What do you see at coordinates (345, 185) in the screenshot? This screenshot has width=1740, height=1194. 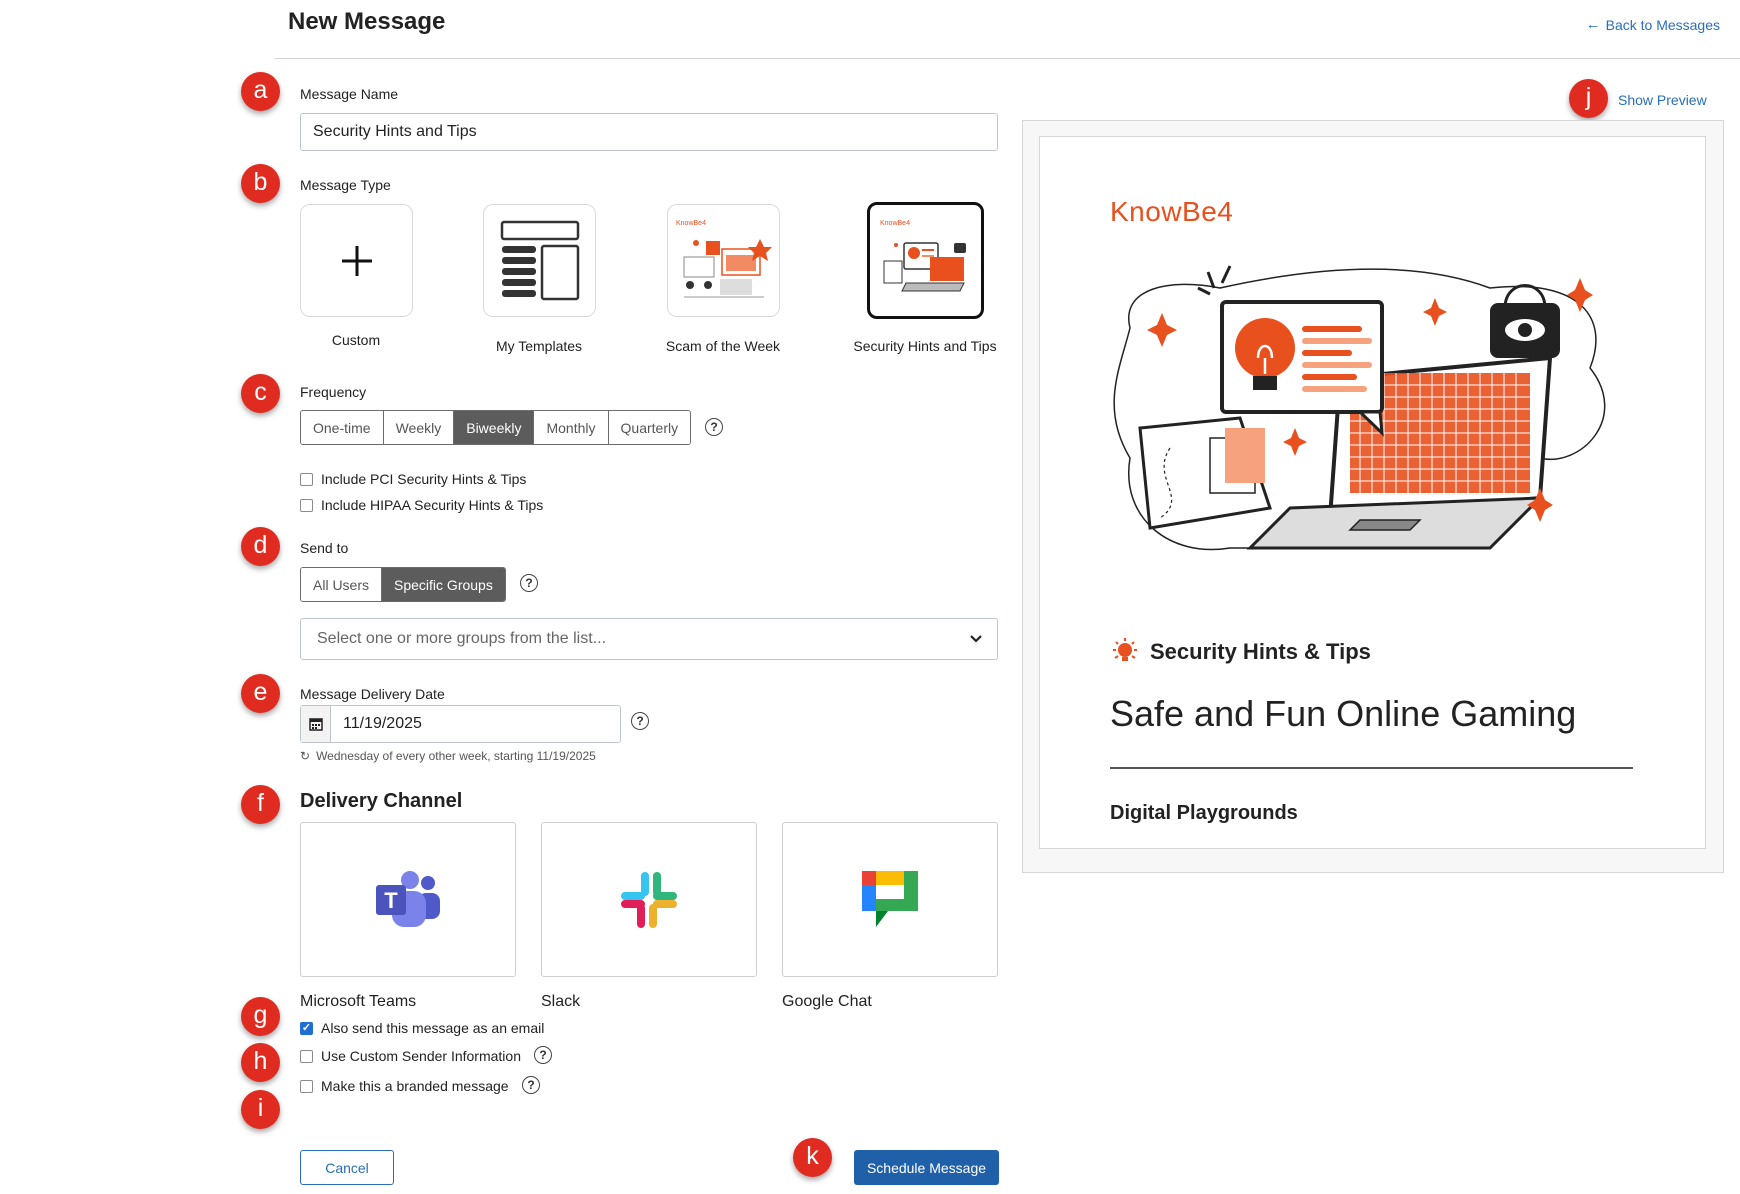 I see `message-type-label: Message Type` at bounding box center [345, 185].